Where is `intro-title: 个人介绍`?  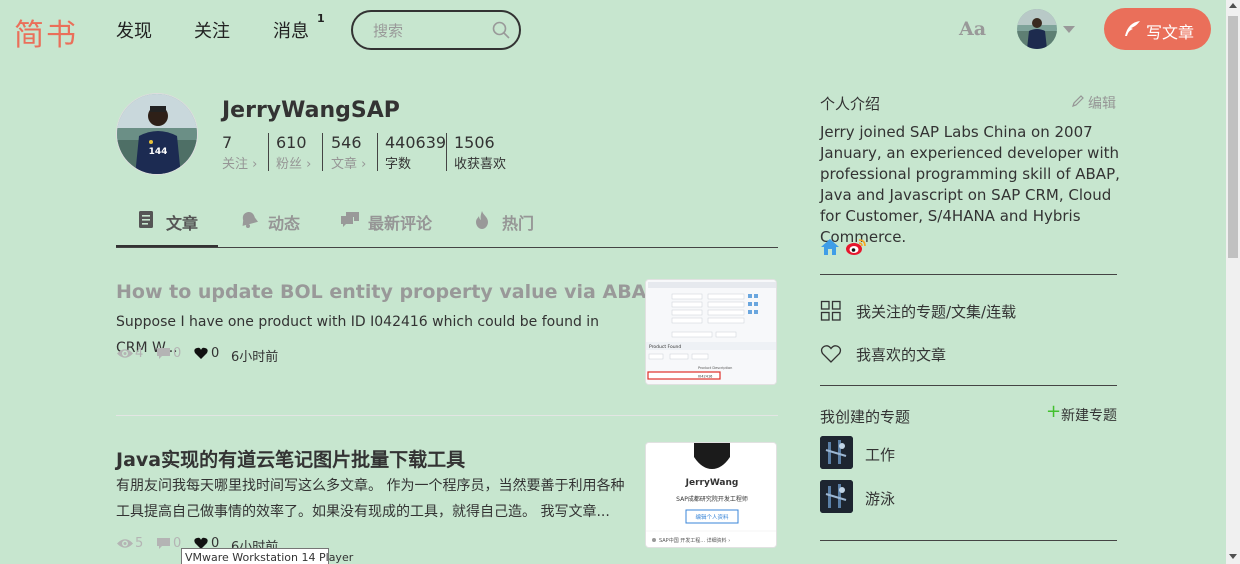 intro-title: 个人介绍 is located at coordinates (850, 104).